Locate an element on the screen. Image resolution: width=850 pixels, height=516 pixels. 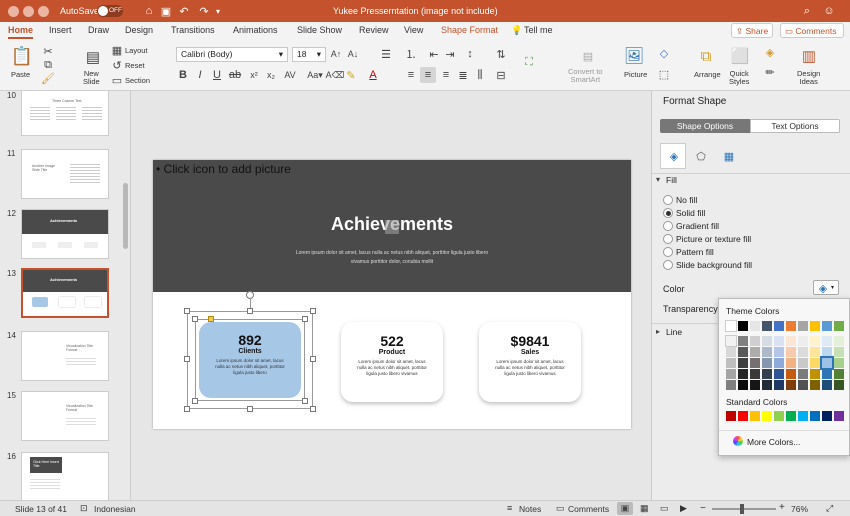
increase-indent-icon: ⇥ is located at coordinates (450, 54).